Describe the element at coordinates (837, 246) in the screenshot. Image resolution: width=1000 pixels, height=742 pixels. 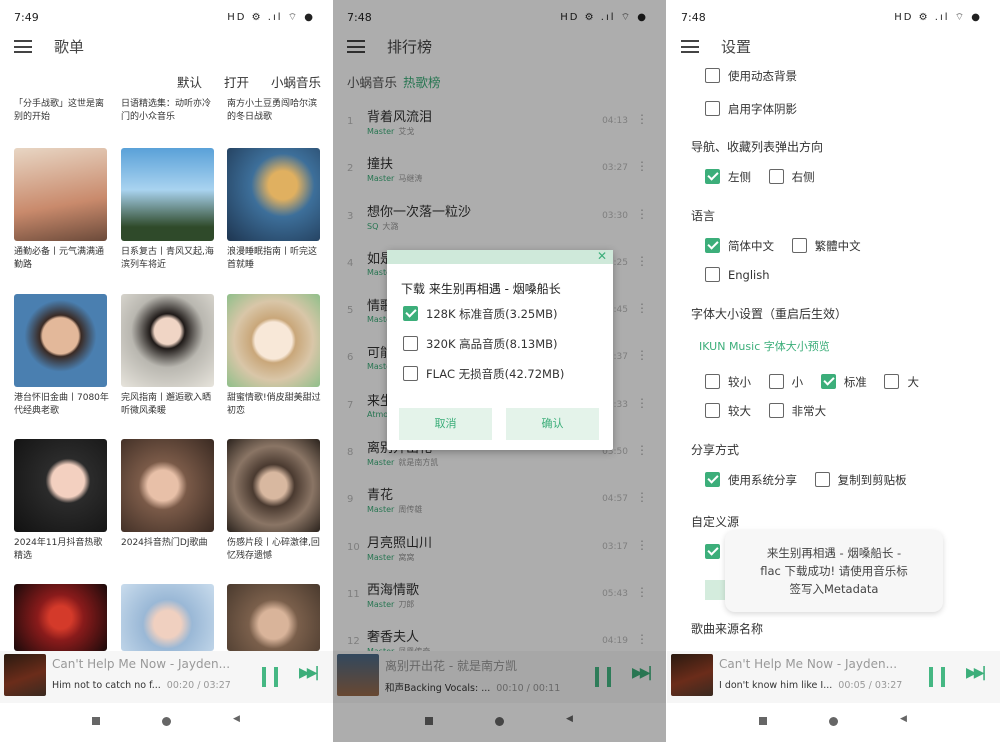
I see `option-label: 繁體中文` at that location.